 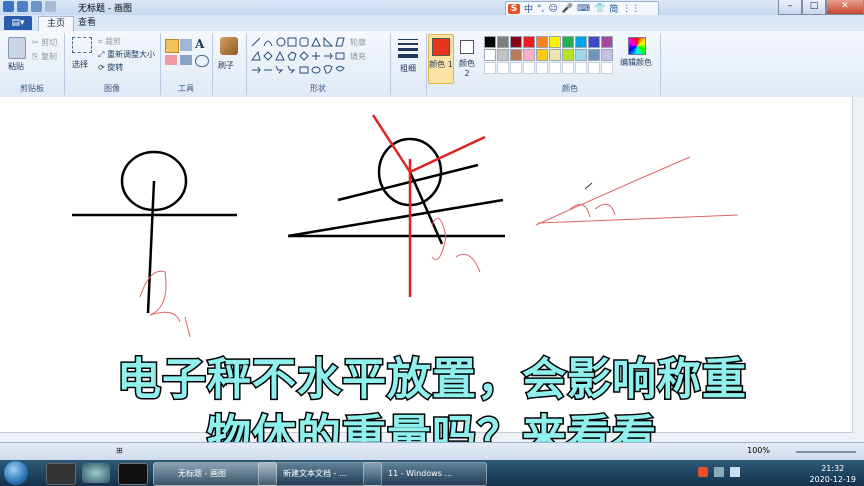 I want to click on paint-app-icon, so click(x=8, y=6).